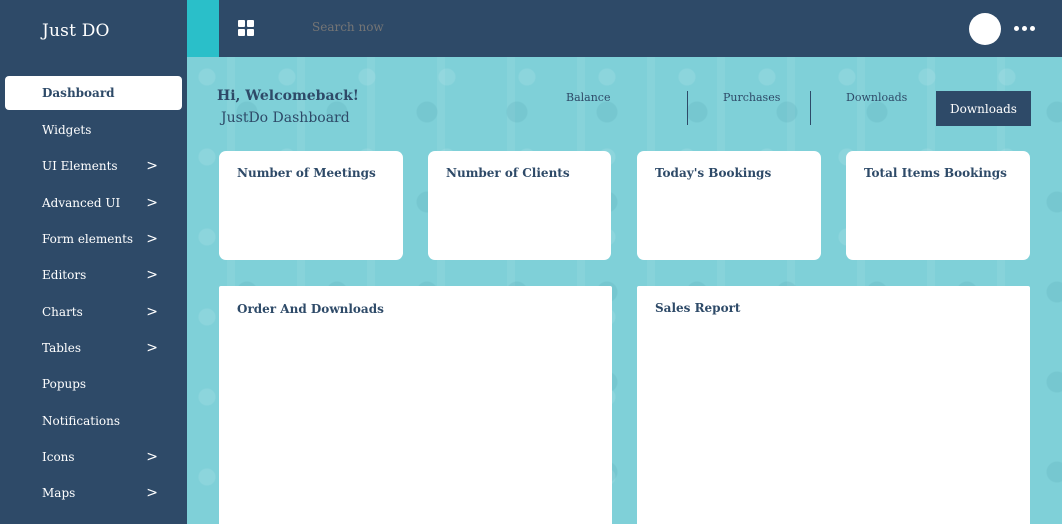 Image resolution: width=1062 pixels, height=524 pixels. I want to click on sidebar-item-icons: Icons >, so click(93, 457).